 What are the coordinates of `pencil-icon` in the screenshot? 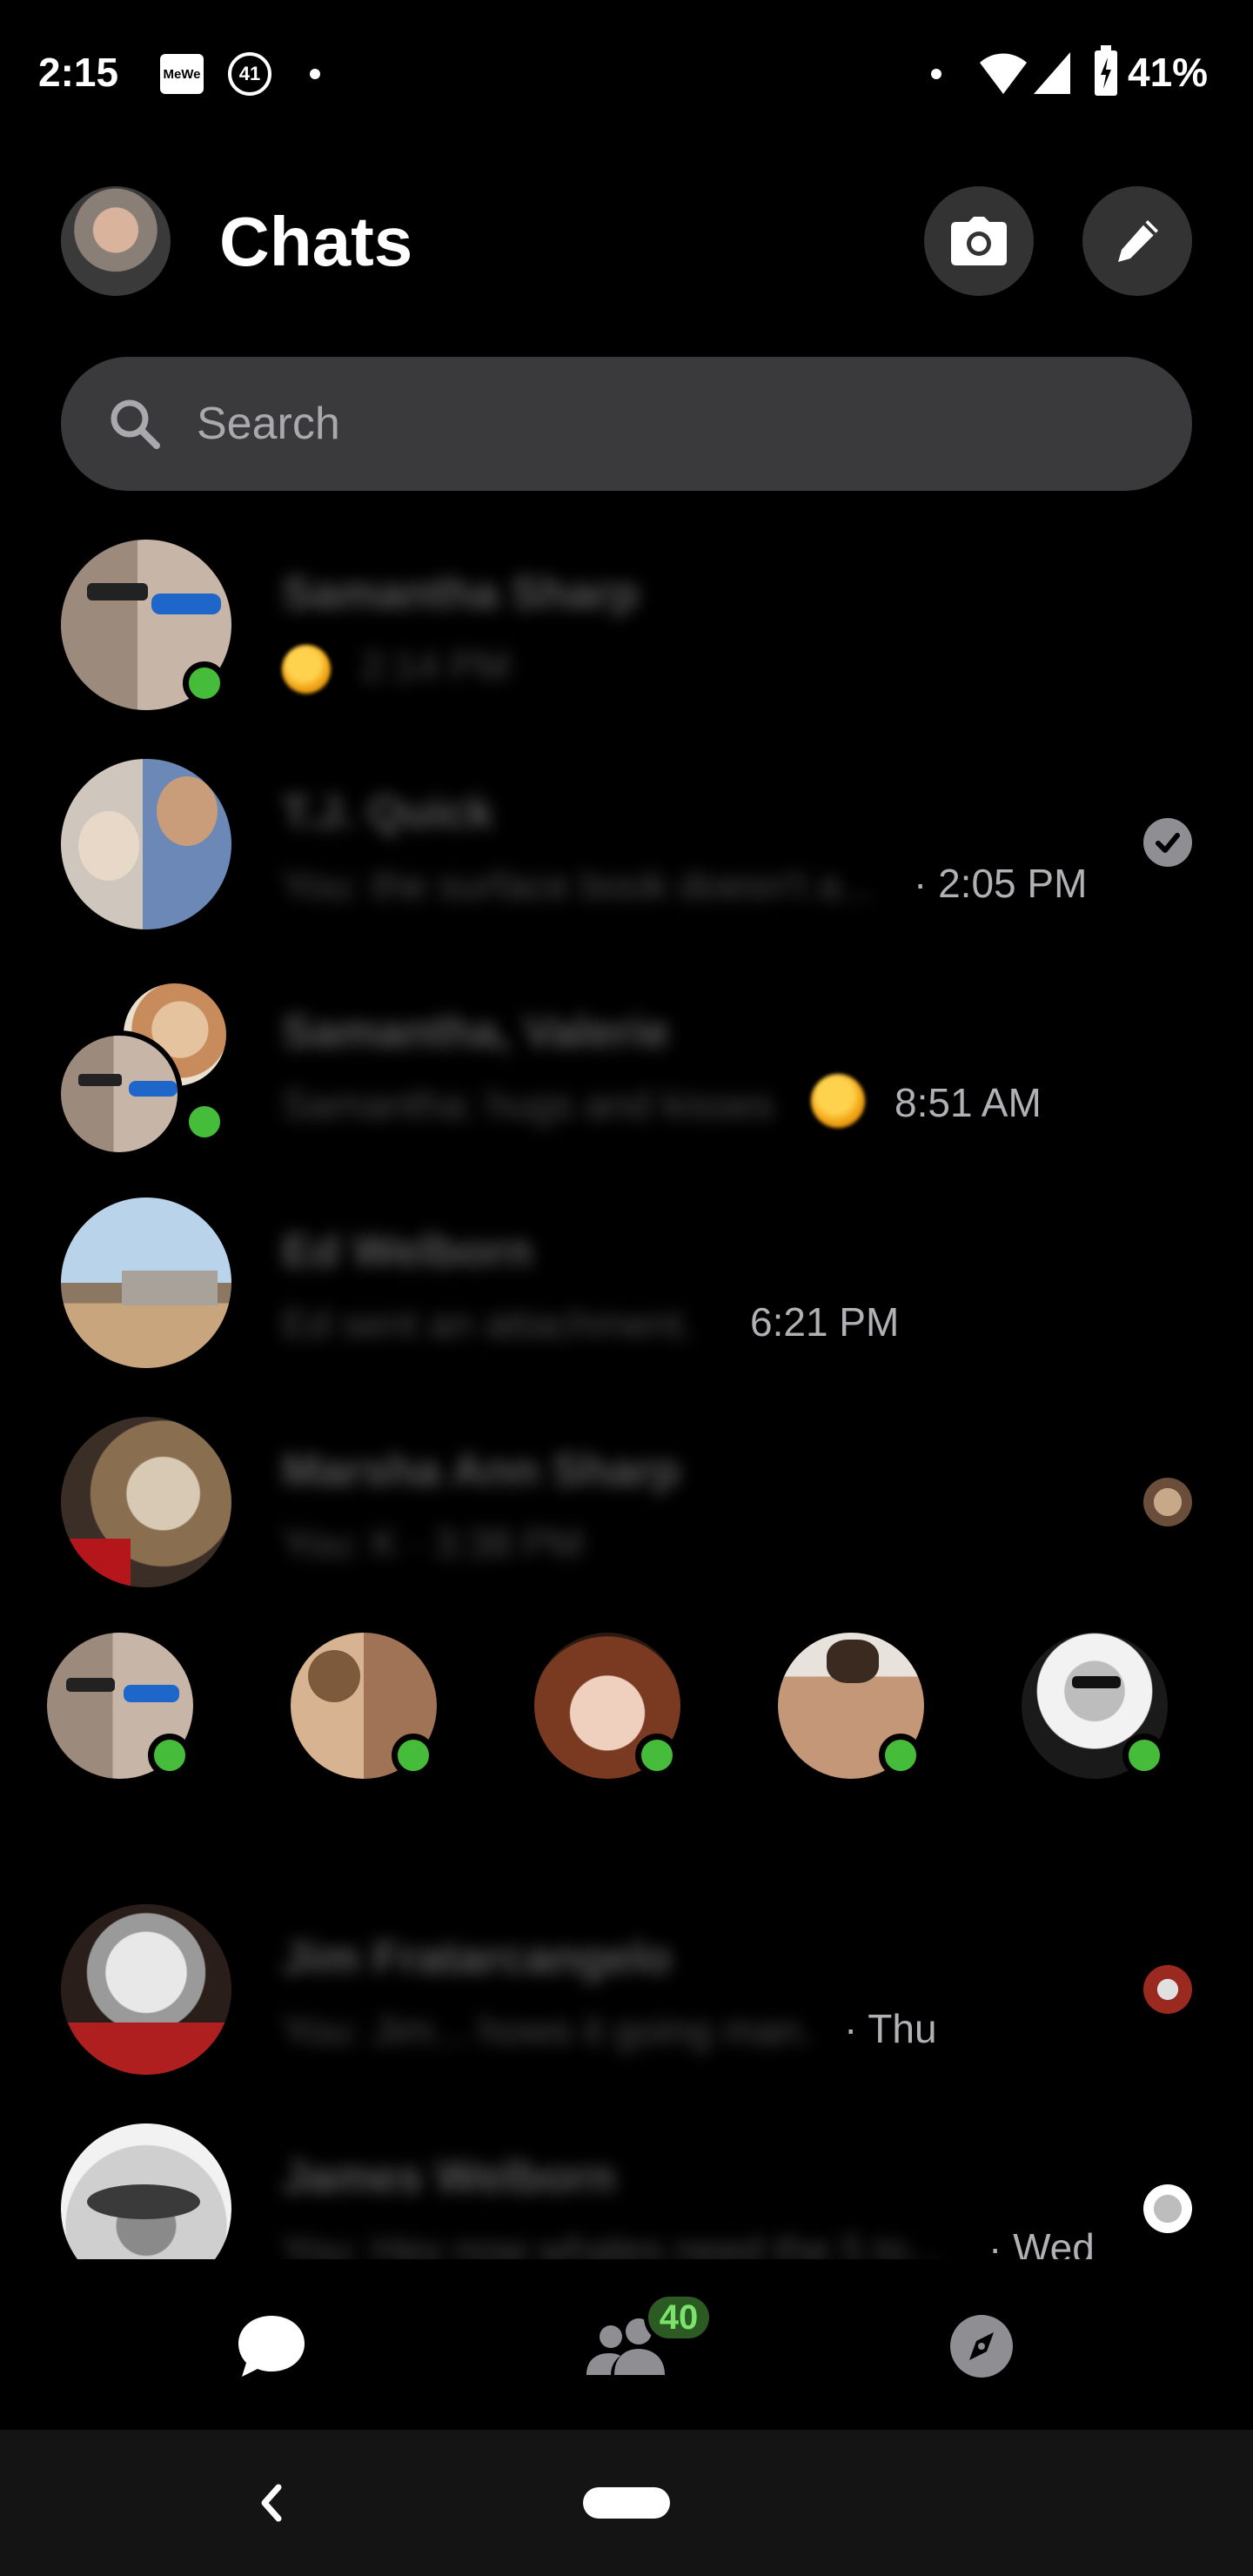 It's located at (1138, 241).